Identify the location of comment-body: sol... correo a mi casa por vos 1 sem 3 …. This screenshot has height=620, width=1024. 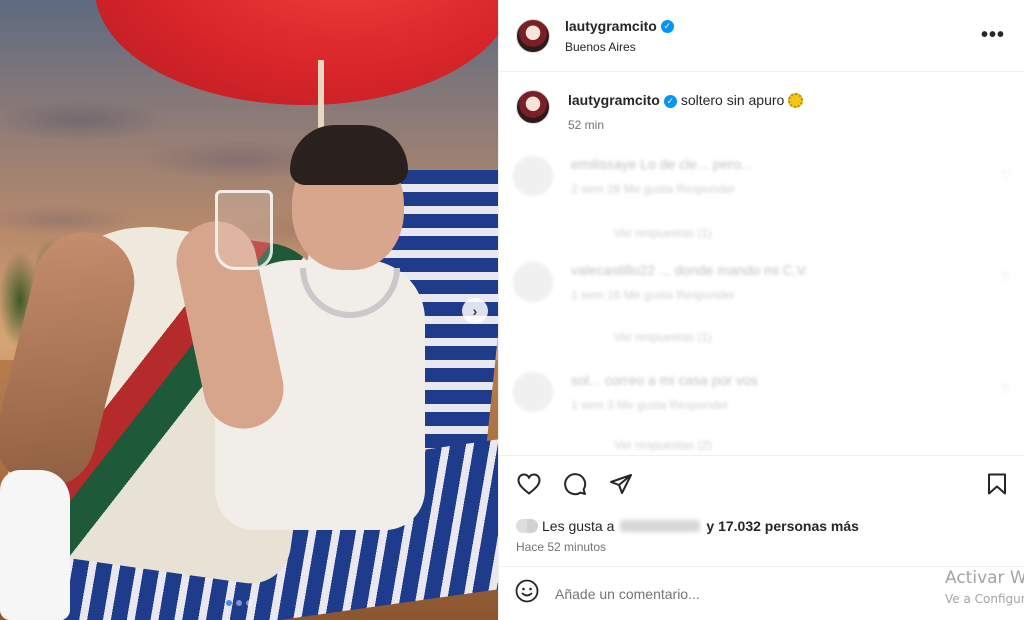
(664, 392).